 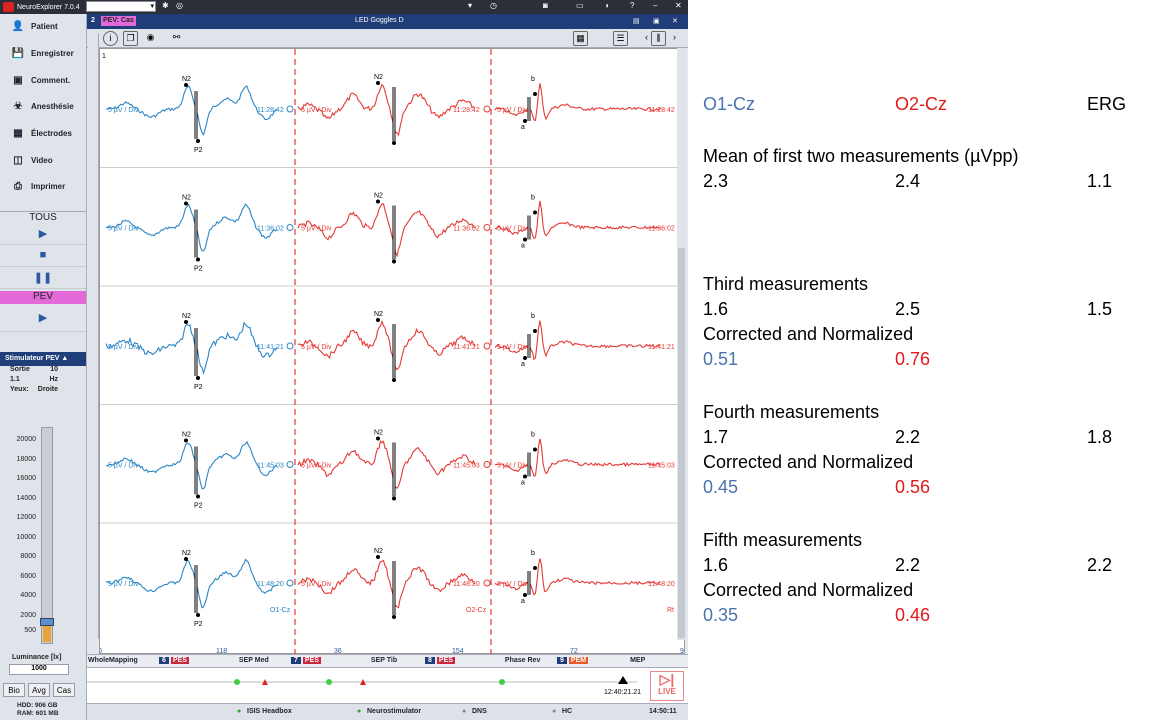 I want to click on info-icon: i, so click(x=110, y=38).